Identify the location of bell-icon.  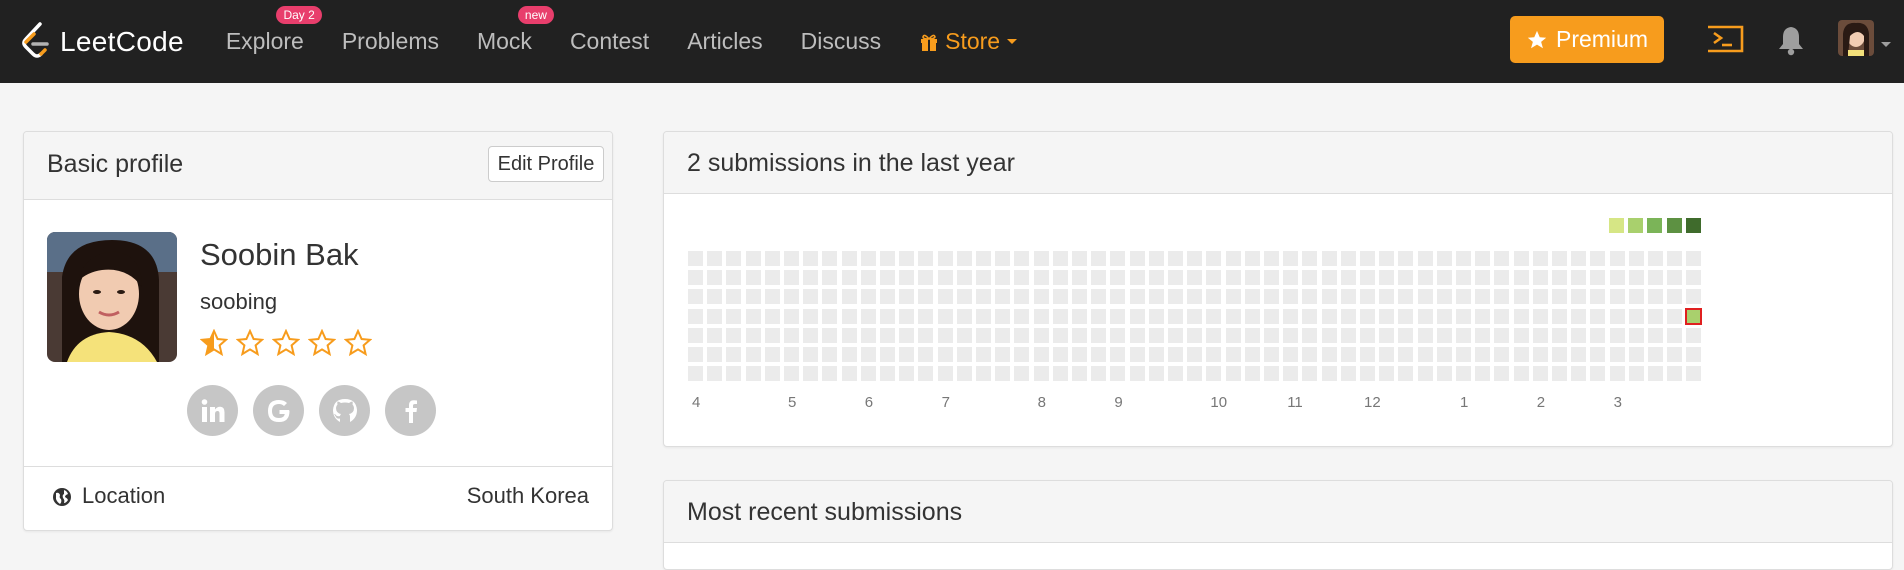
(1791, 42).